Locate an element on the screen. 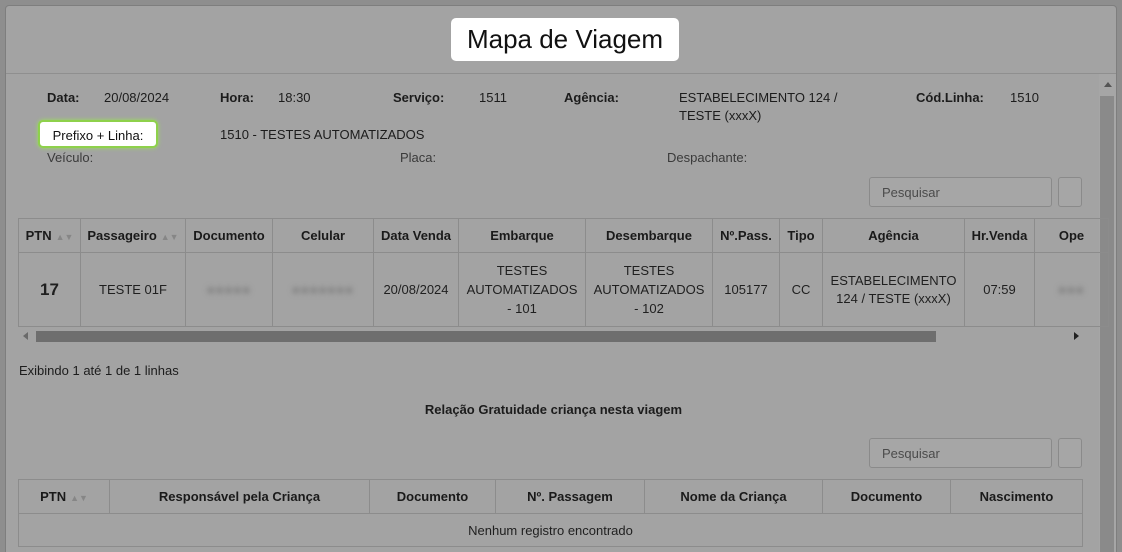  cell-ptn: 17 is located at coordinates (49, 289).